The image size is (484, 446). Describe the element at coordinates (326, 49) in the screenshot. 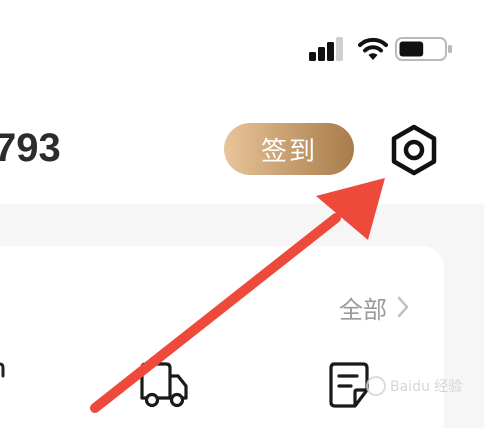

I see `signal-bars-icon` at that location.